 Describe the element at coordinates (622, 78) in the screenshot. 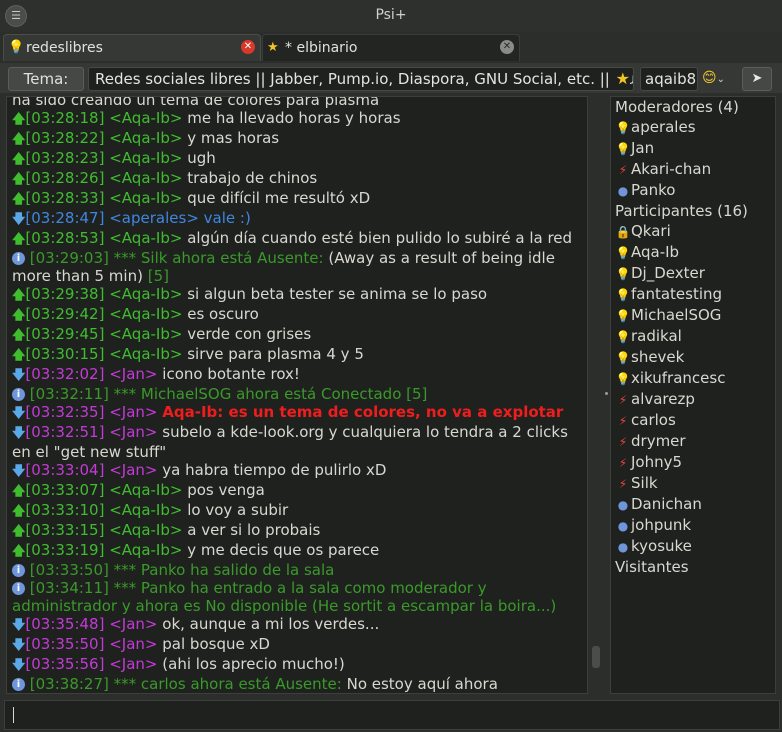

I see `star-icon: ★` at that location.